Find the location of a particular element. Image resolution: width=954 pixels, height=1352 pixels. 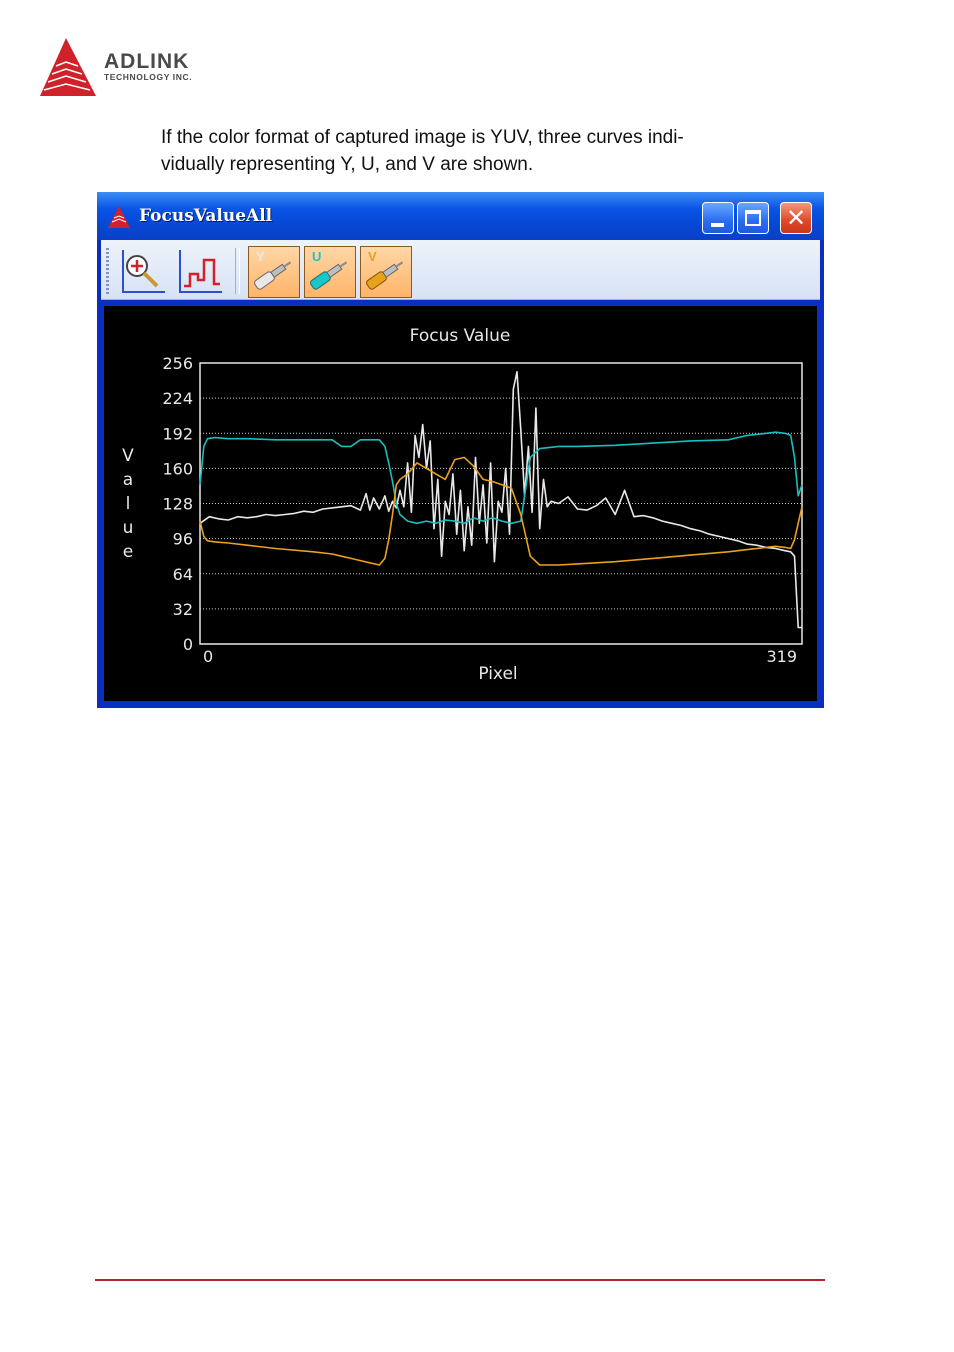

window-title: FocusValueAll is located at coordinates (206, 216).